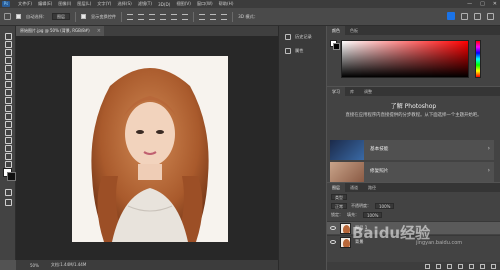 Image resolution: width=500 pixels, height=270 pixels. What do you see at coordinates (449, 266) in the screenshot?
I see `mask-icon` at bounding box center [449, 266].